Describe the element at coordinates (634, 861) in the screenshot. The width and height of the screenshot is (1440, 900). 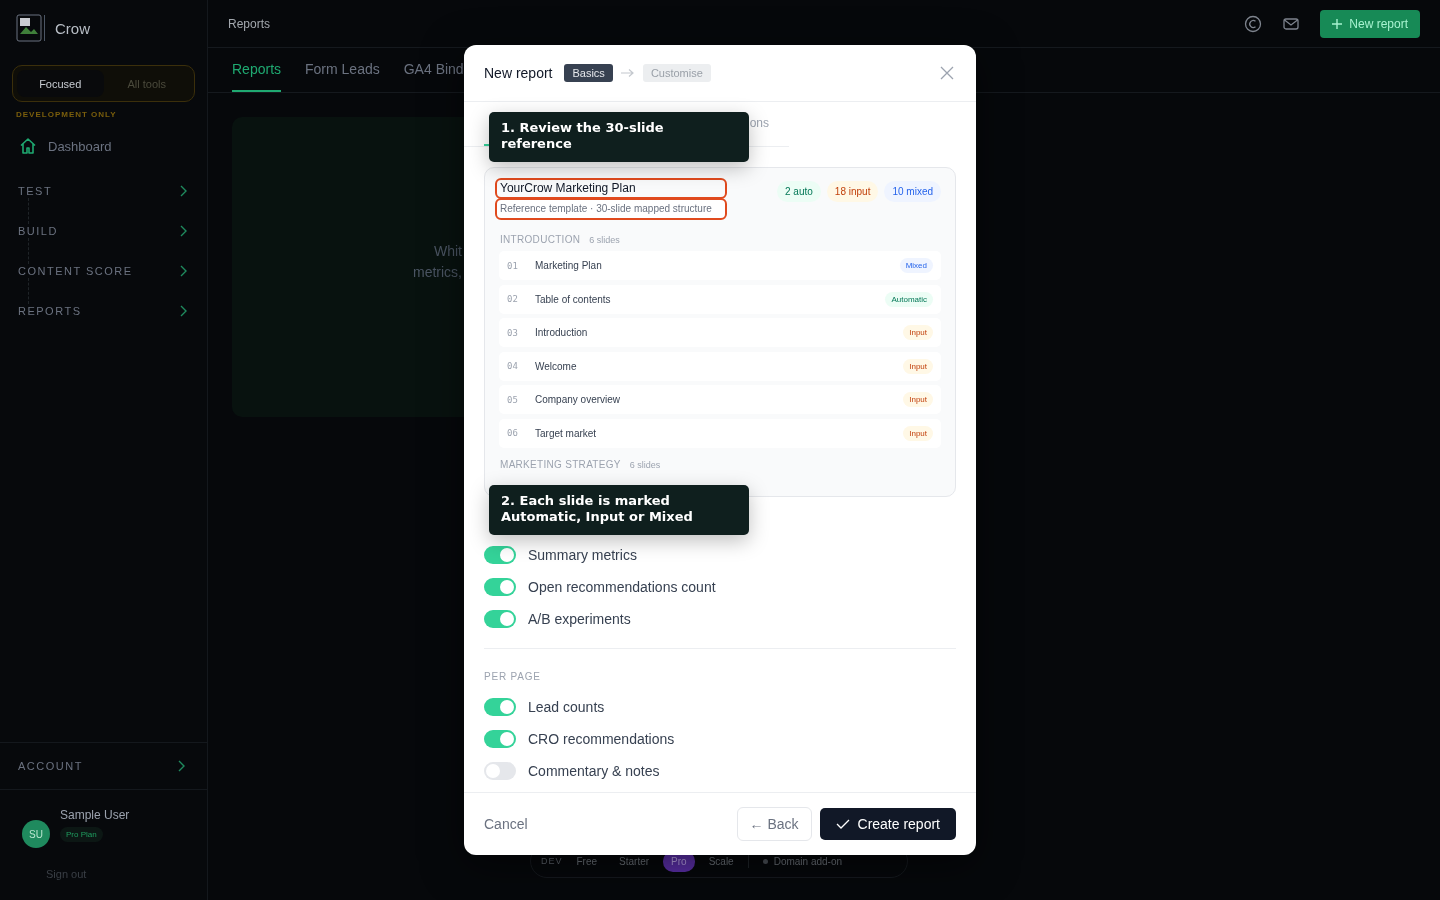
I see `plan-option: Starter` at that location.